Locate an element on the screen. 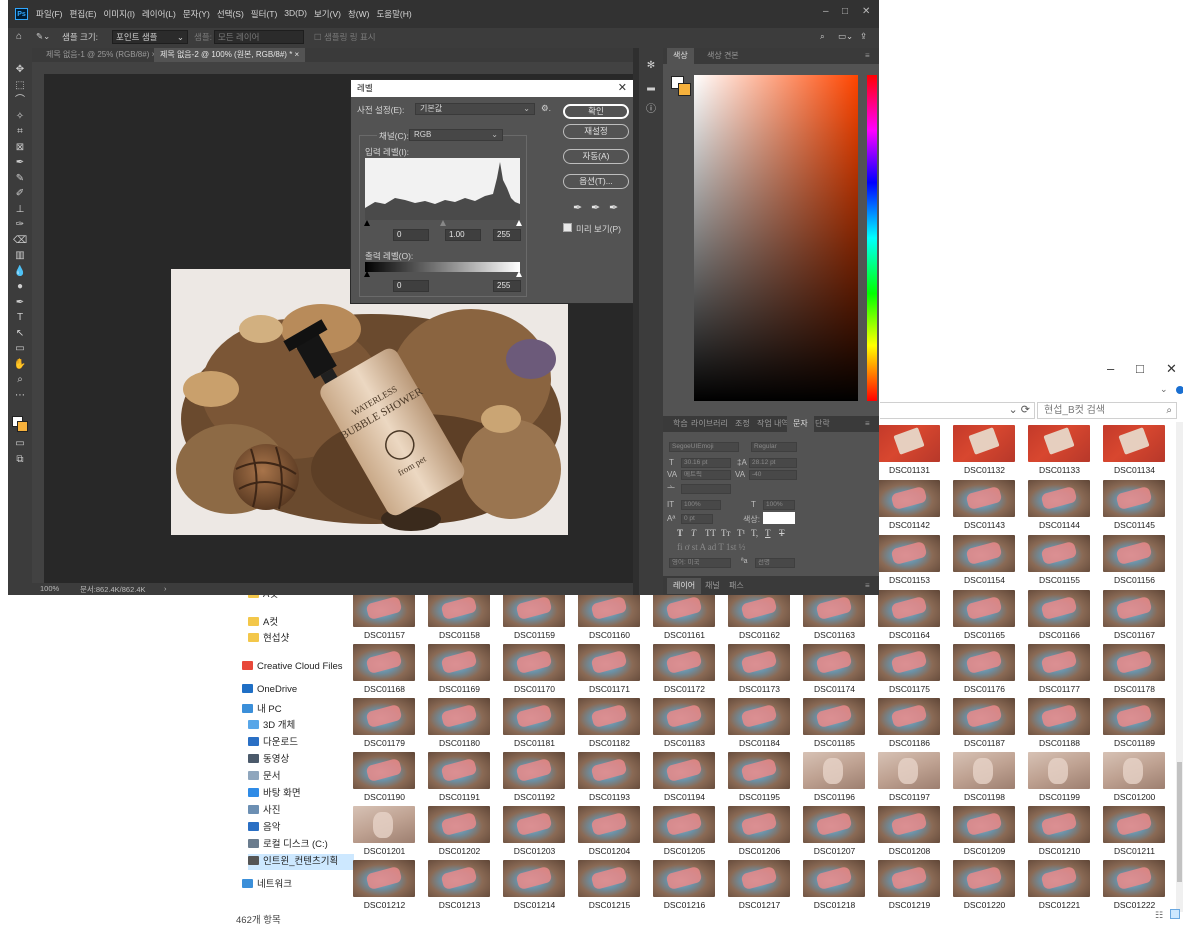 The image size is (1183, 926). large-icons-view-icon is located at coordinates (1175, 914).